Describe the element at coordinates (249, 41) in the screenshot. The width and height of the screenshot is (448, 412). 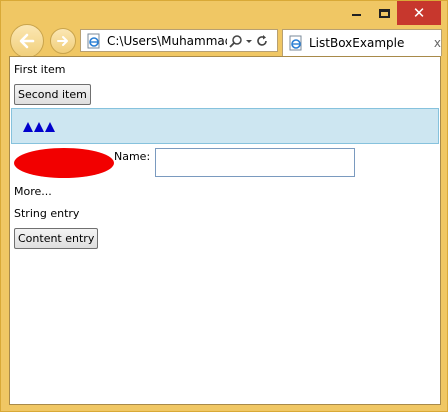
I see `dropdown-arrow-icon` at that location.